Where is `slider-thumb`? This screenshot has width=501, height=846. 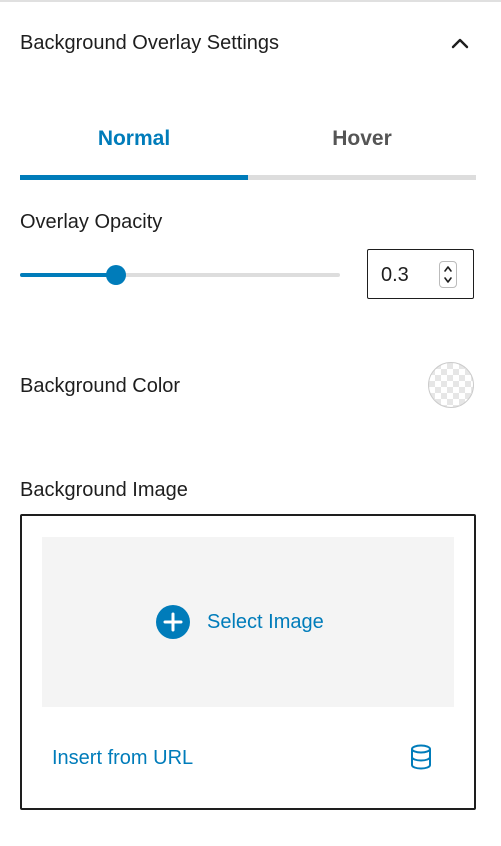 slider-thumb is located at coordinates (116, 275).